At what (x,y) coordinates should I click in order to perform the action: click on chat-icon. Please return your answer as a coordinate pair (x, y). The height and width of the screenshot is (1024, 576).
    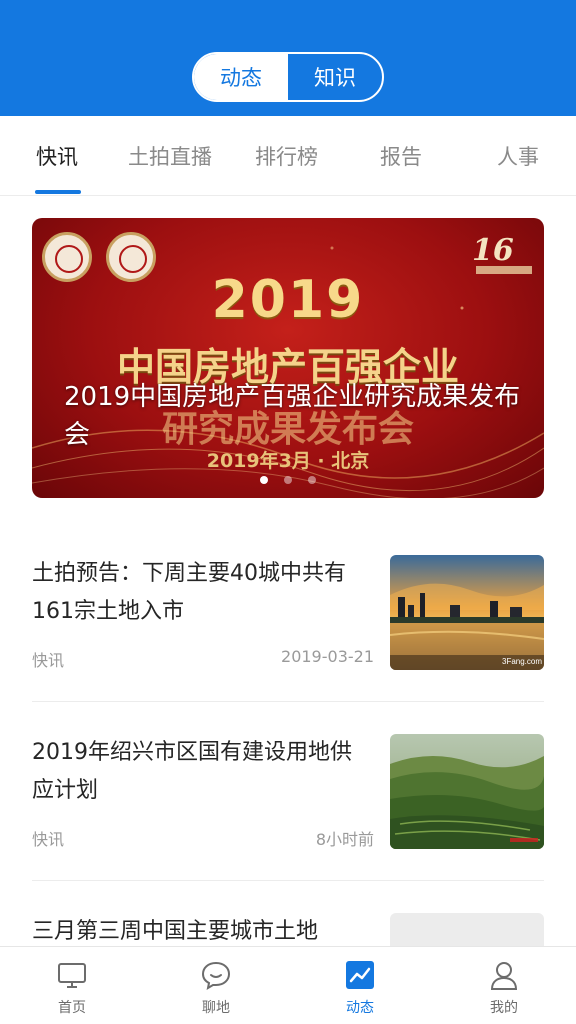
    Looking at the image, I should click on (216, 976).